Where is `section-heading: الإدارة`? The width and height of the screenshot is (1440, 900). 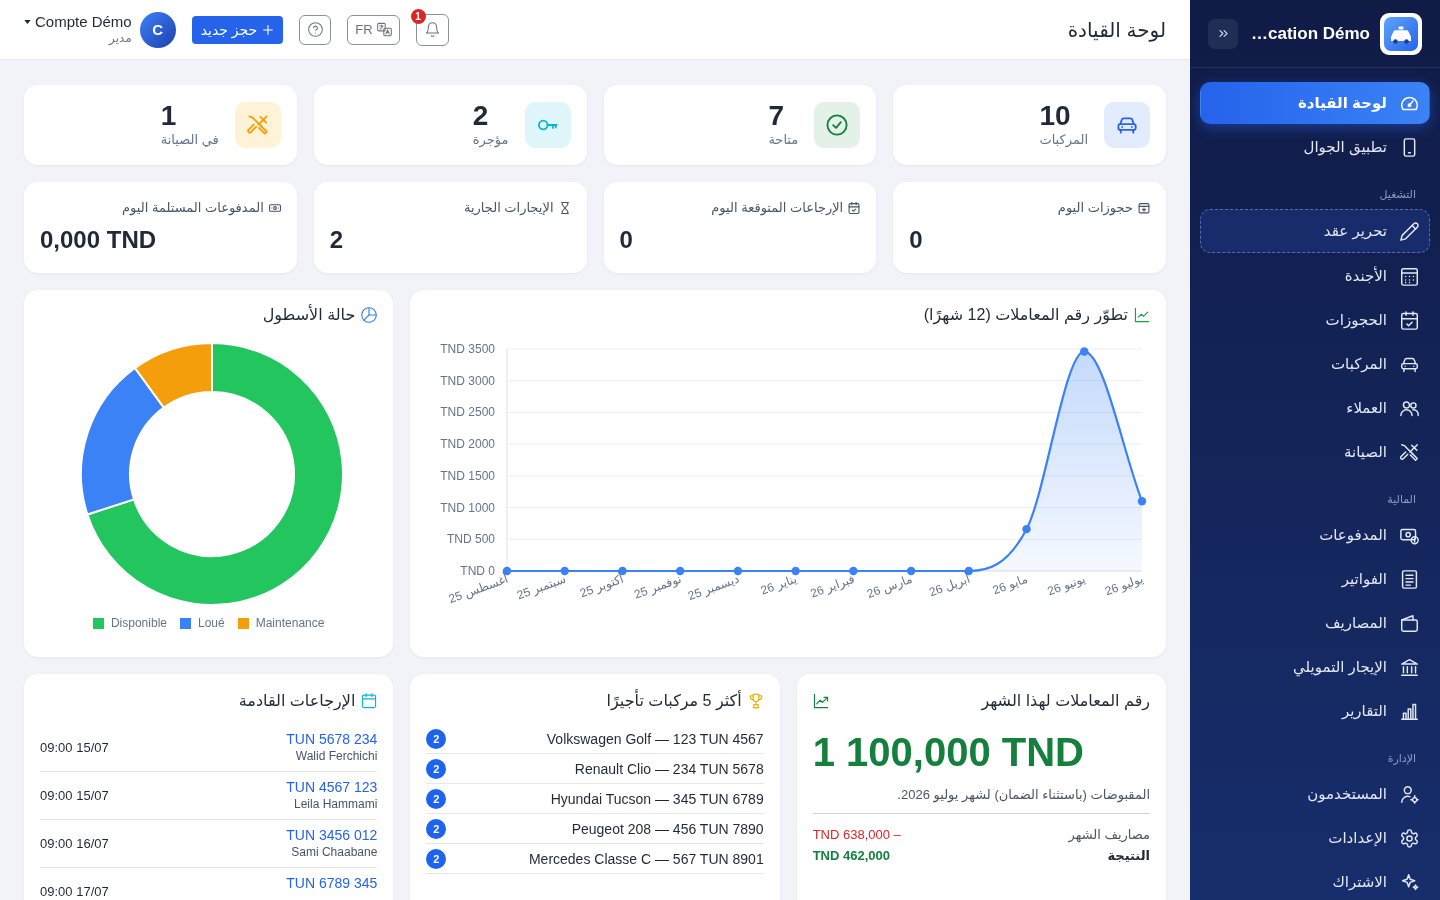
section-heading: الإدارة is located at coordinates (1401, 759).